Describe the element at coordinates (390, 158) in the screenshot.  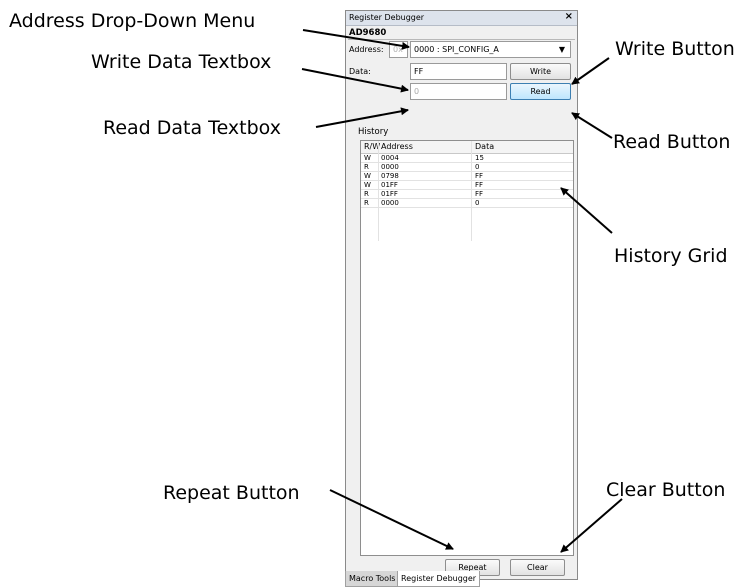
I see `cell-address: 0004` at that location.